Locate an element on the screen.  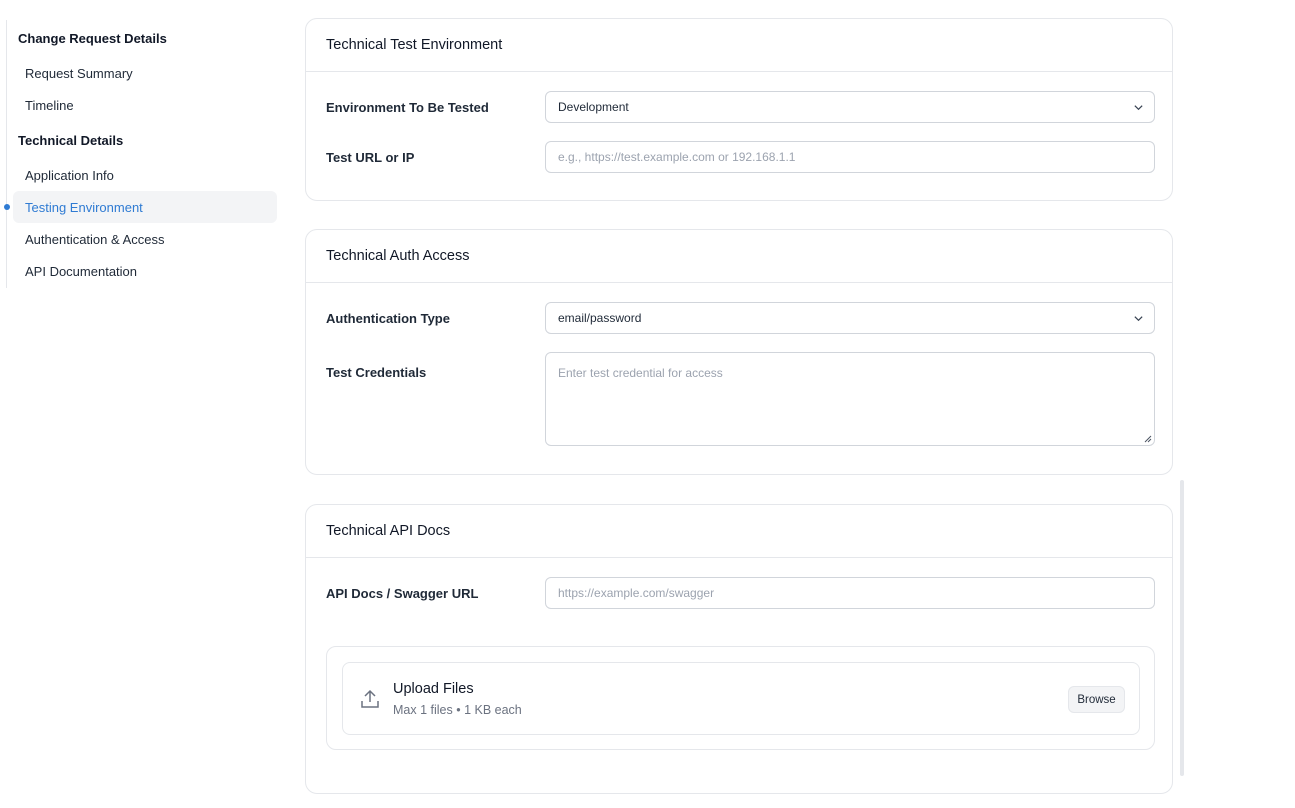
auth-type-select-value: email/password is located at coordinates (600, 318).